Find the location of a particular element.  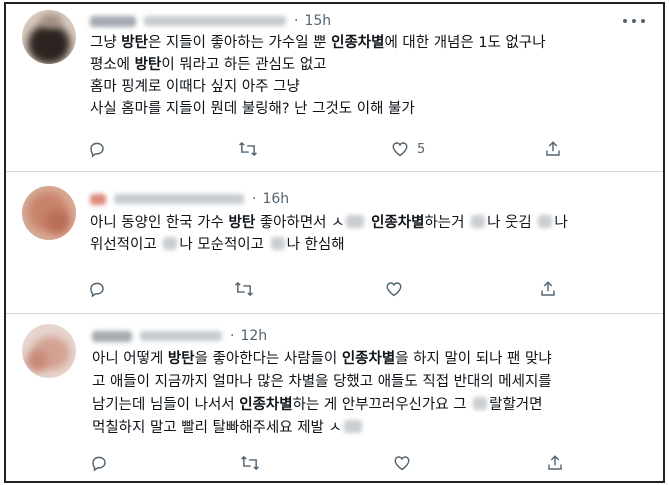

tweet-text-line: 평소에 방탄이 뭐라고 하든 관심도 없고 is located at coordinates (318, 65).